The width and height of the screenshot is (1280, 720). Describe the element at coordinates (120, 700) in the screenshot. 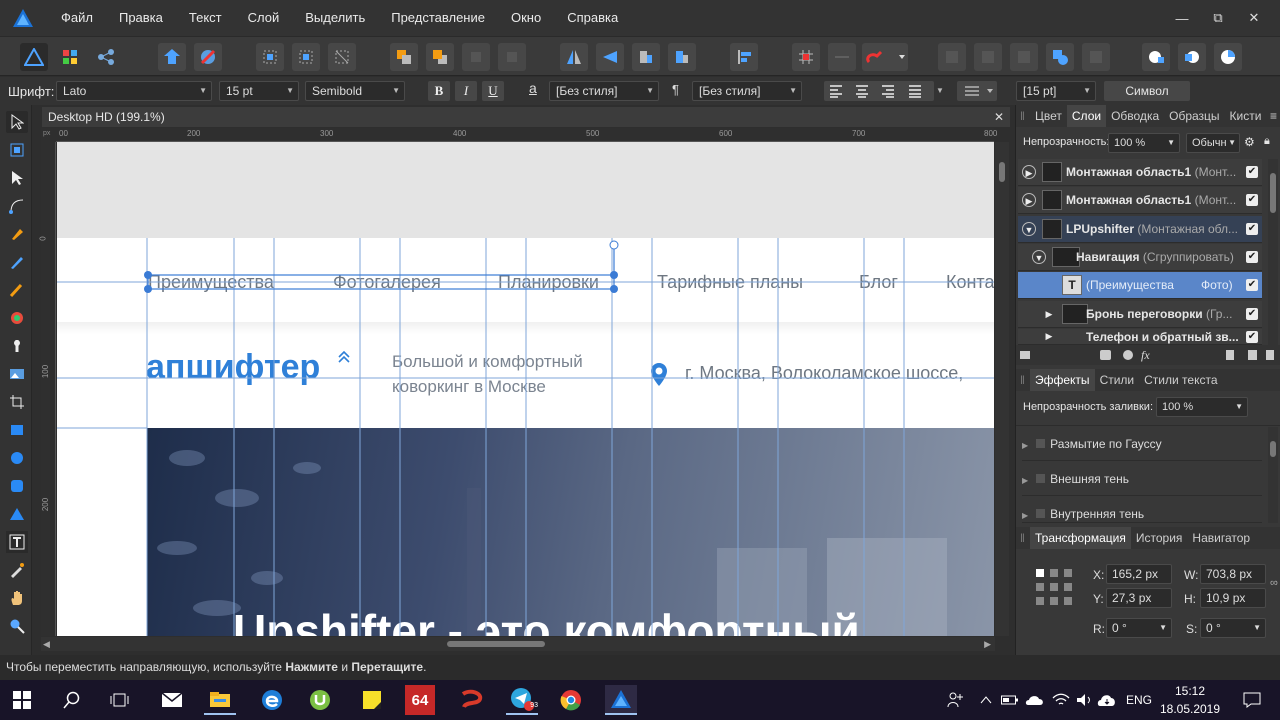

I see `task-view-icon` at that location.